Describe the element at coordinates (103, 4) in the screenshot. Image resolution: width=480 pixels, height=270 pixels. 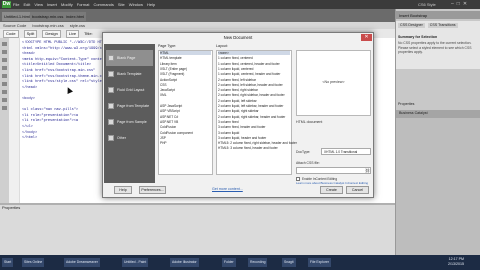
I see `menu-commands: Commands` at that location.